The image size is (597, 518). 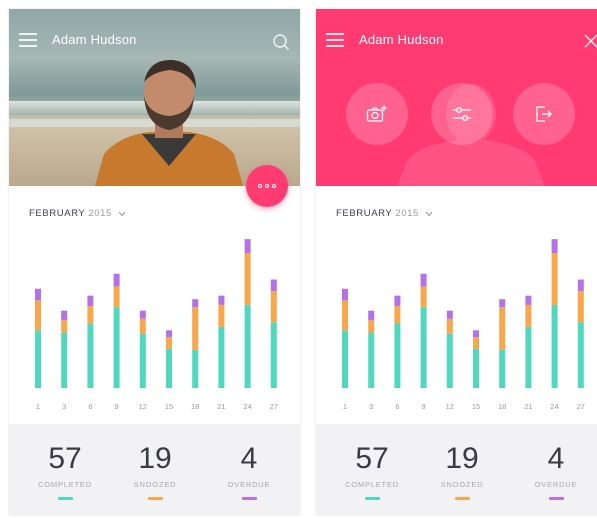 What do you see at coordinates (64, 406) in the screenshot?
I see `x-tick-label: 3` at bounding box center [64, 406].